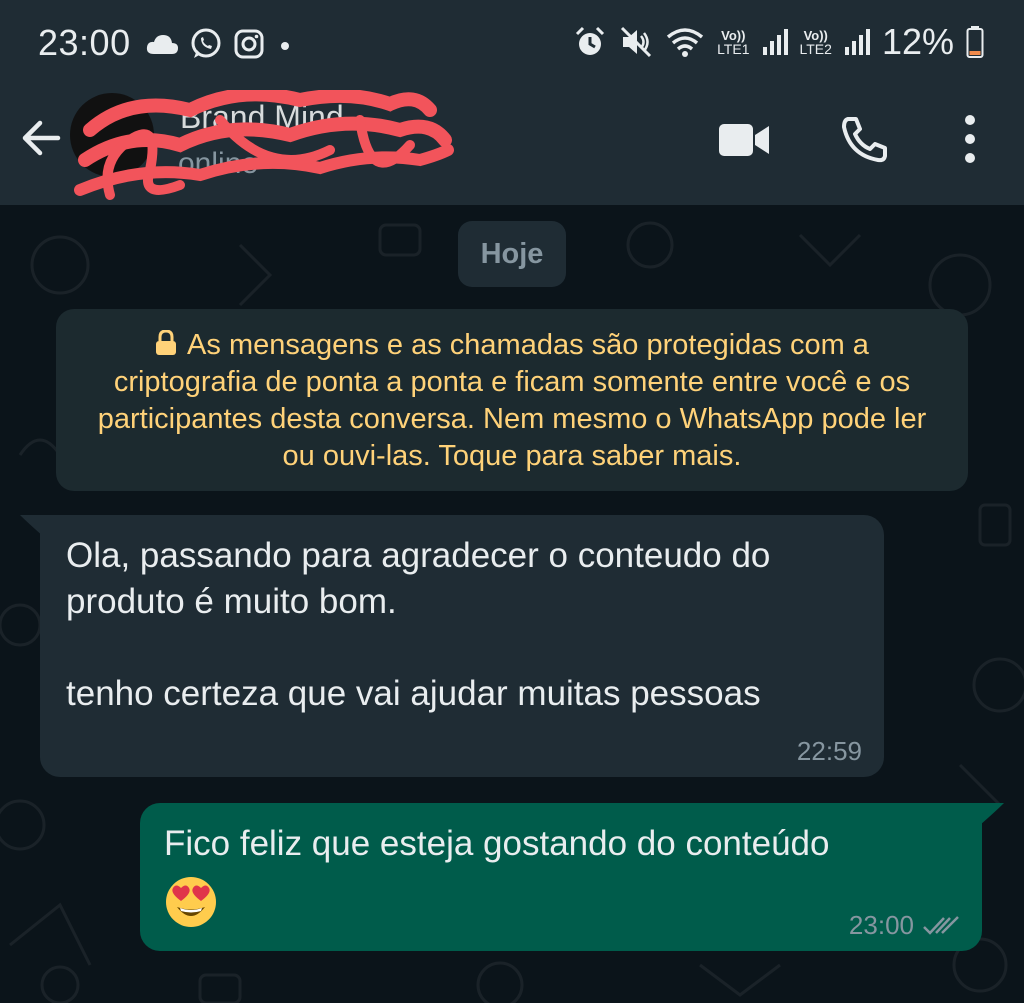  I want to click on battery-icon, so click(975, 42).